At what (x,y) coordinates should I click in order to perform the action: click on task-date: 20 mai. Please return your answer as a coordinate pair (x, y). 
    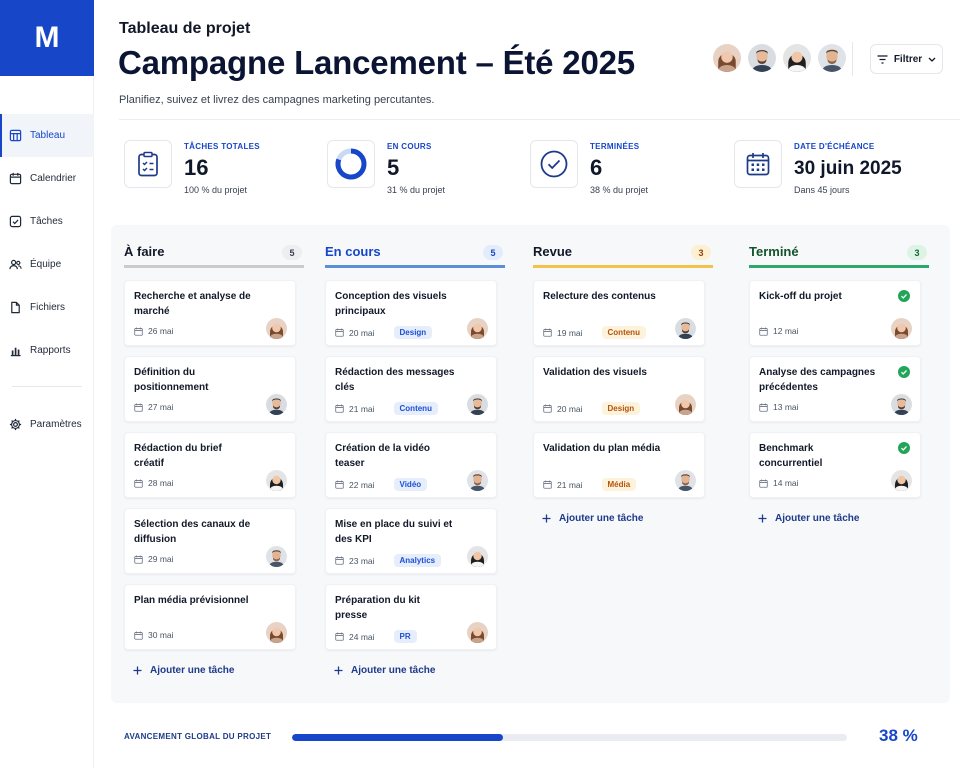
    Looking at the image, I should click on (570, 408).